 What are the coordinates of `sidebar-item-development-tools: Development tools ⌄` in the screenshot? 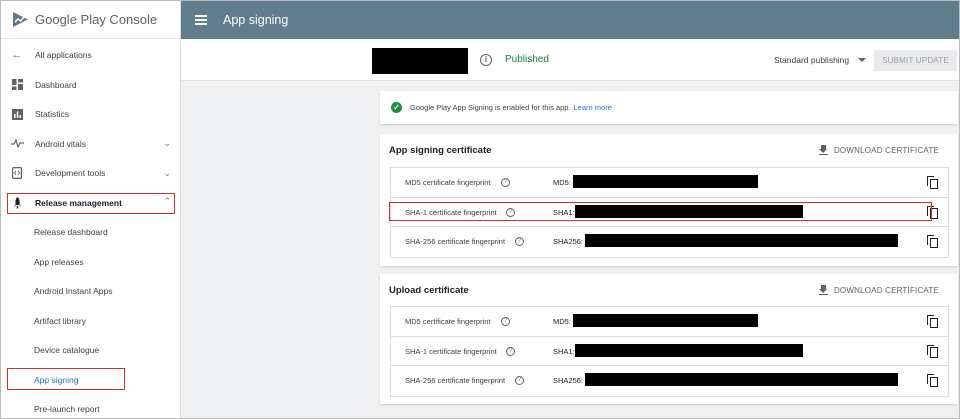 It's located at (90, 174).